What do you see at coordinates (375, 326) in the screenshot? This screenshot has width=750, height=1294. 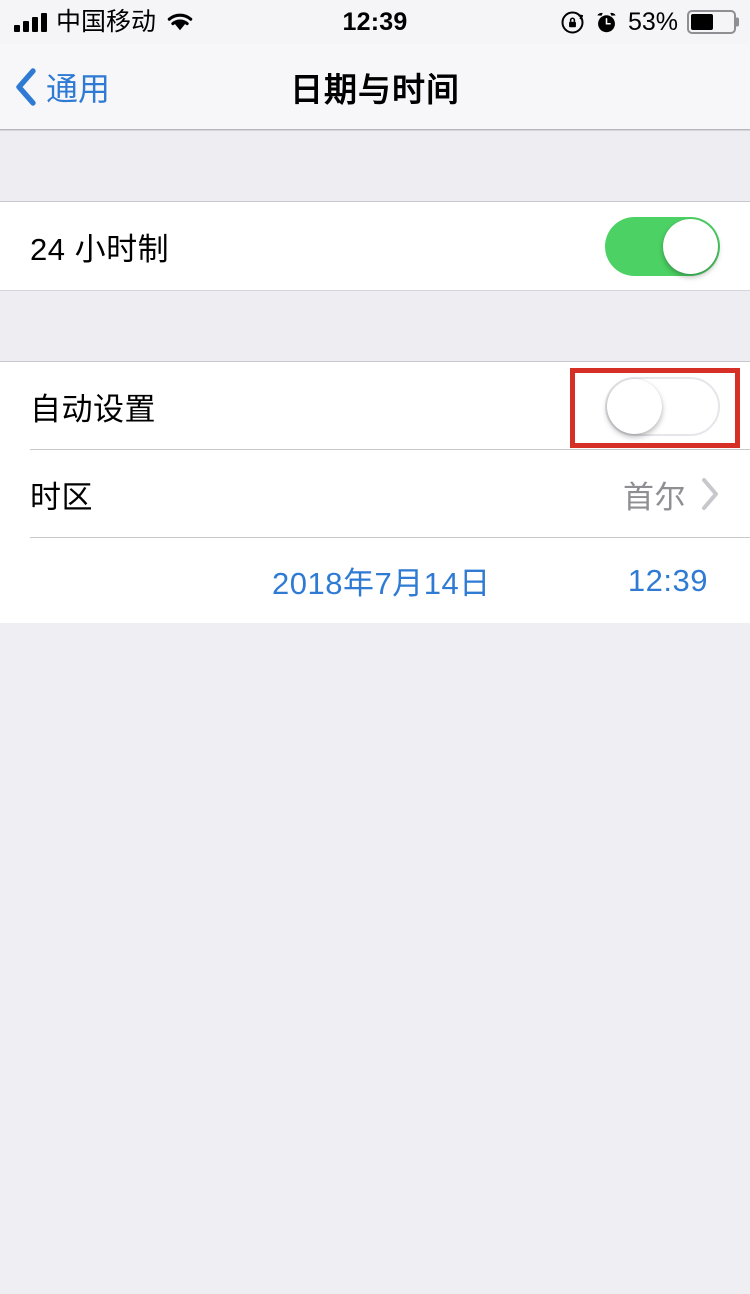 I see `section-gap-middle` at bounding box center [375, 326].